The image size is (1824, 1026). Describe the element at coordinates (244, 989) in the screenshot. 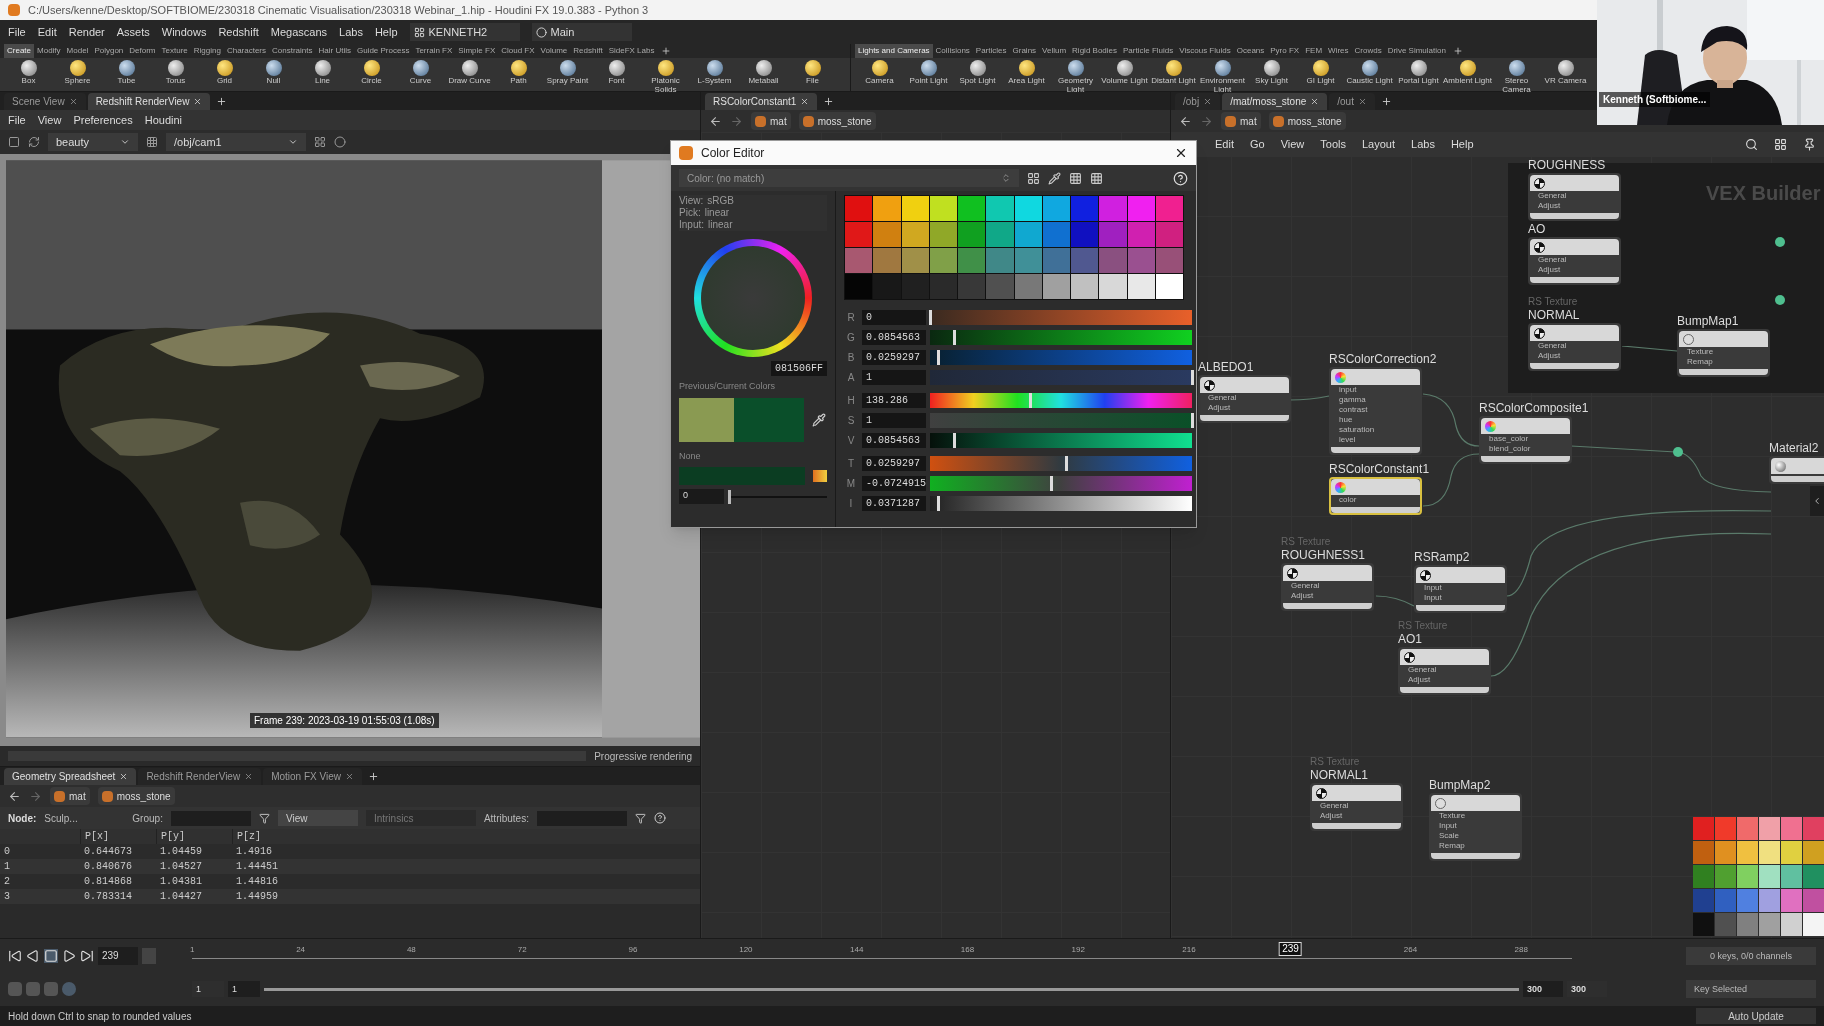

I see `range-start-field: 1` at that location.